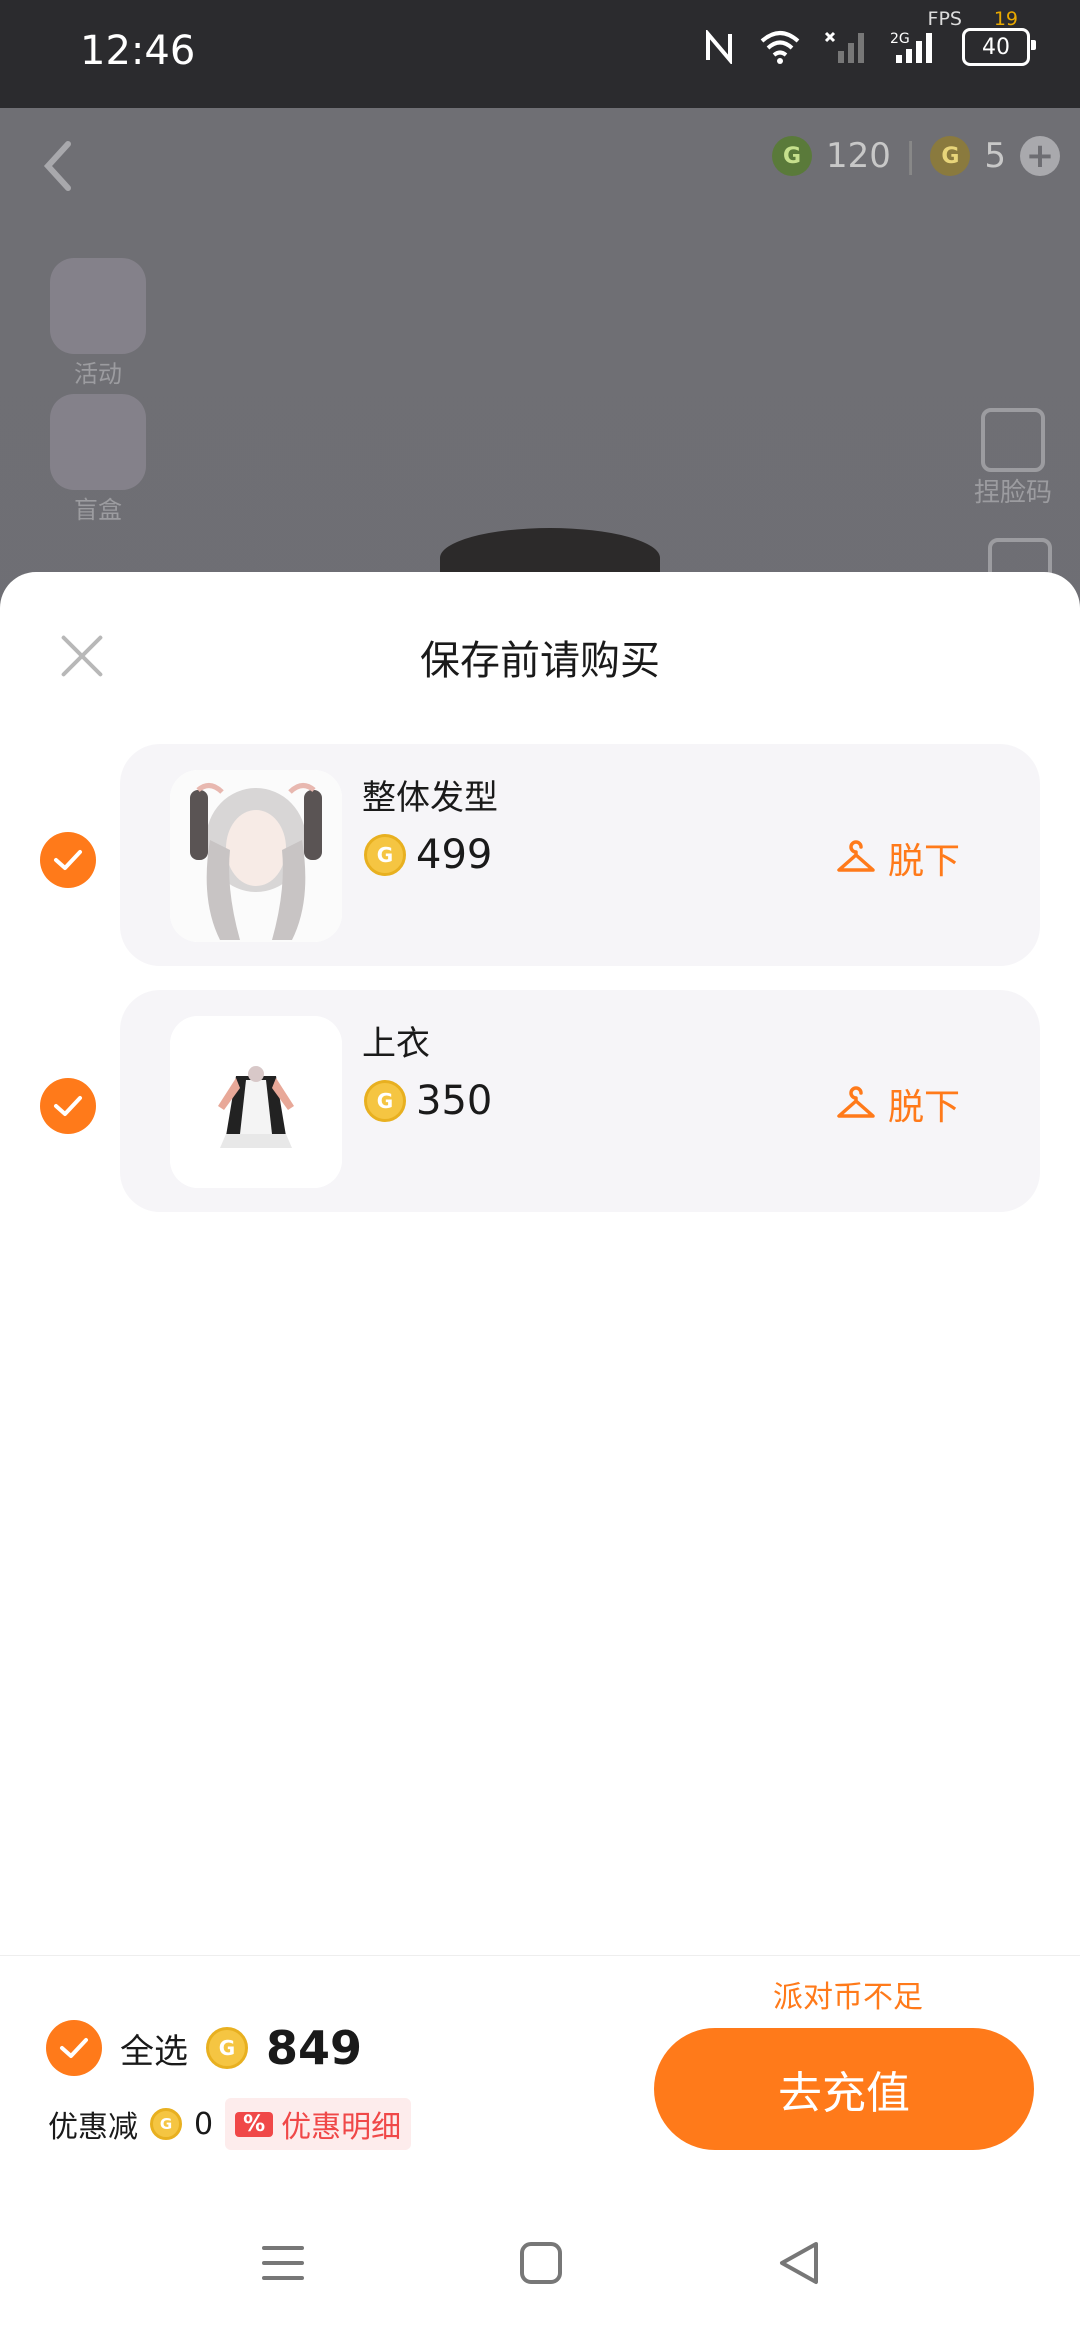 The image size is (1080, 2340). Describe the element at coordinates (396, 1044) in the screenshot. I see `item-name: 上衣` at that location.